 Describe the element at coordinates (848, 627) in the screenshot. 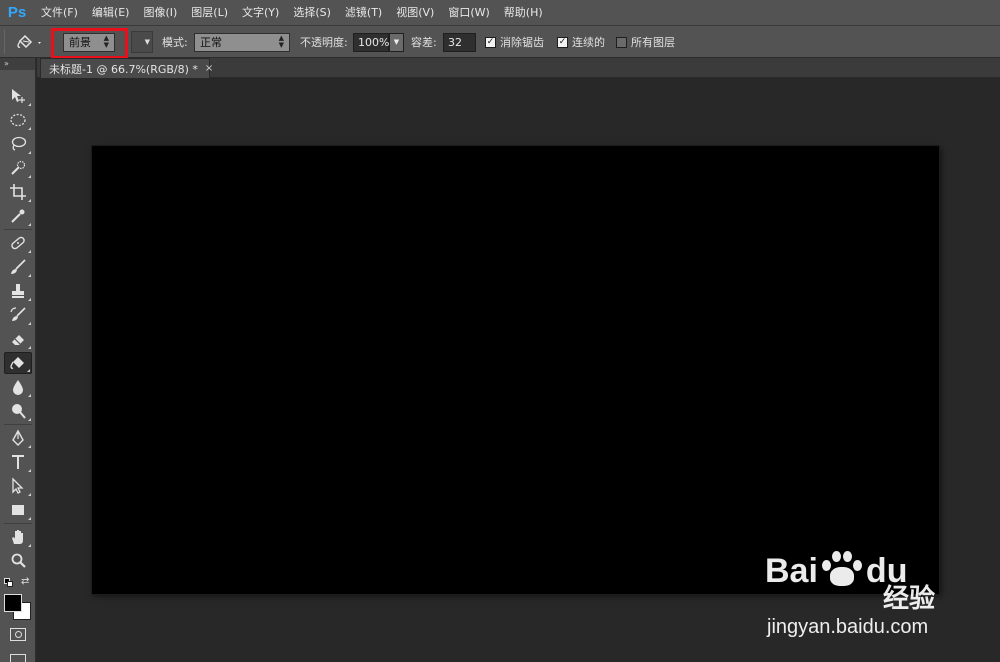

I see `jingyan-url: jingyan.baidu.com` at that location.